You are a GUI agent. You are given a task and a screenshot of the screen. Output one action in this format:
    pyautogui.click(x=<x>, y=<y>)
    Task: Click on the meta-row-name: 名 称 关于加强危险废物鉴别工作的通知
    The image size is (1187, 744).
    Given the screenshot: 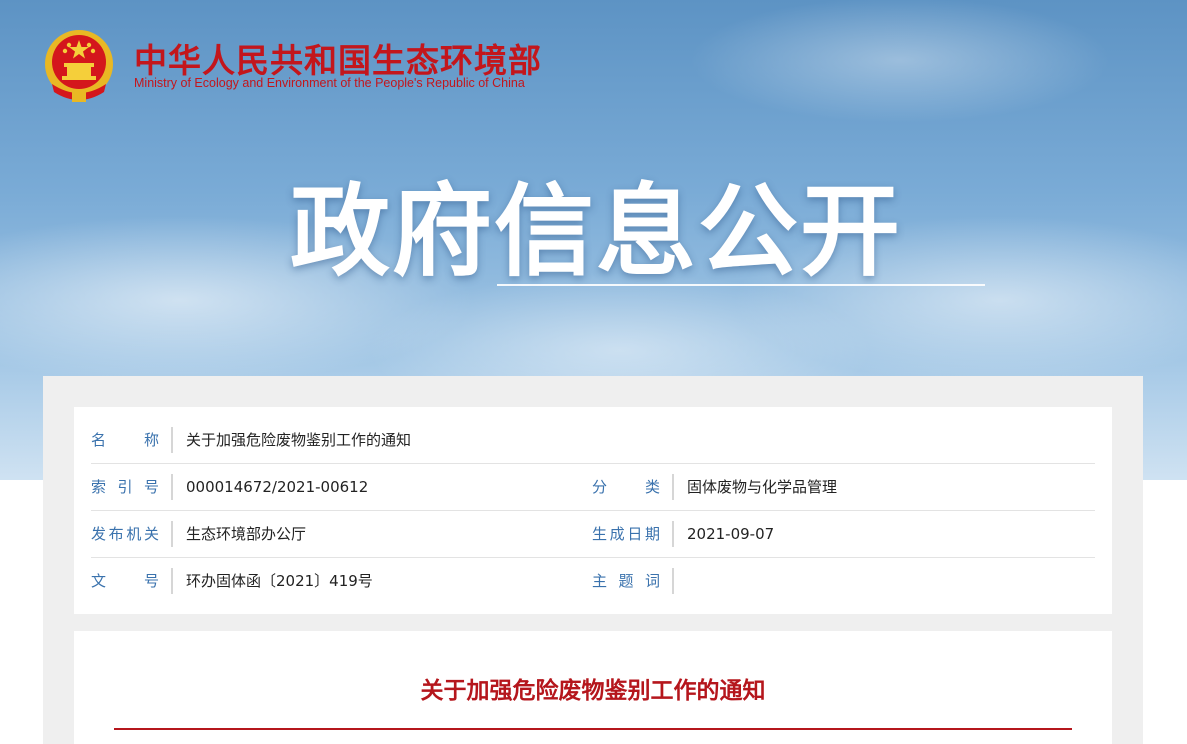 What is the action you would take?
    pyautogui.click(x=593, y=440)
    